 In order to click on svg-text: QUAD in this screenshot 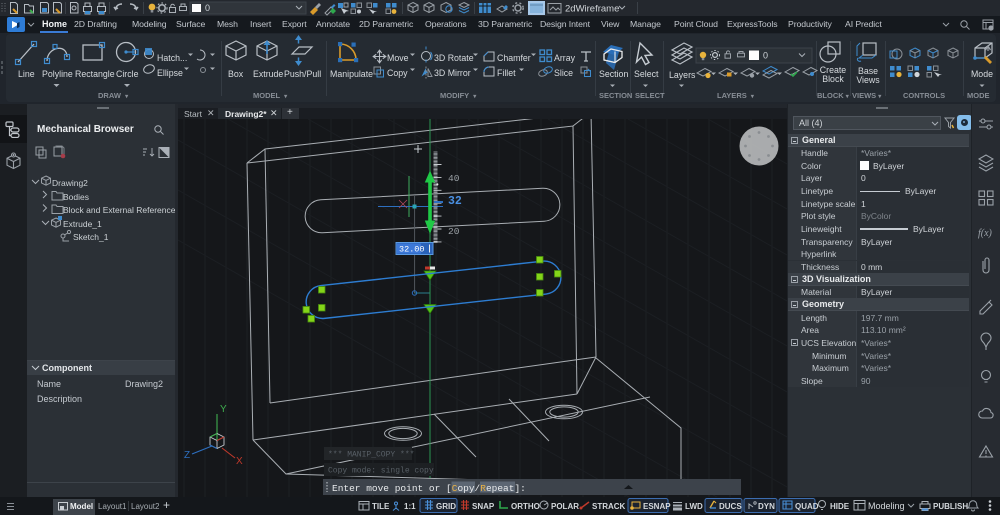, I will do `click(807, 506)`.